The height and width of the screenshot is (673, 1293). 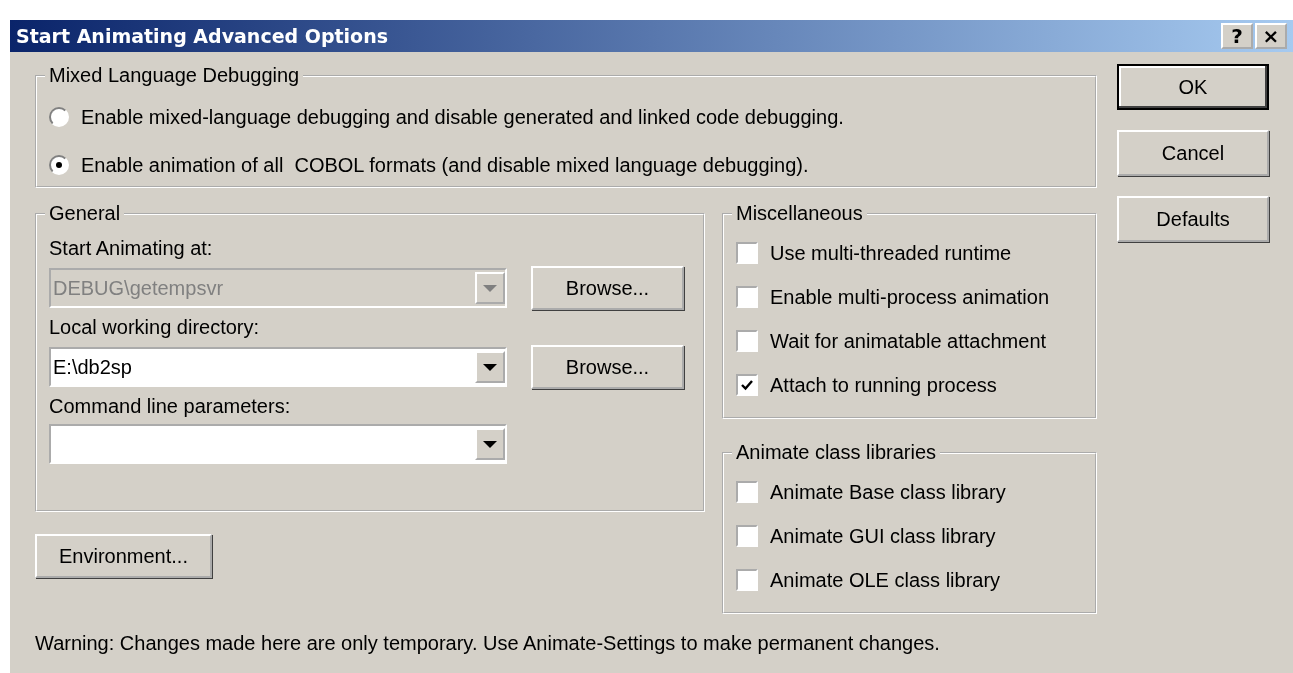 I want to click on checkbox-label: Attach to running process, so click(x=883, y=385).